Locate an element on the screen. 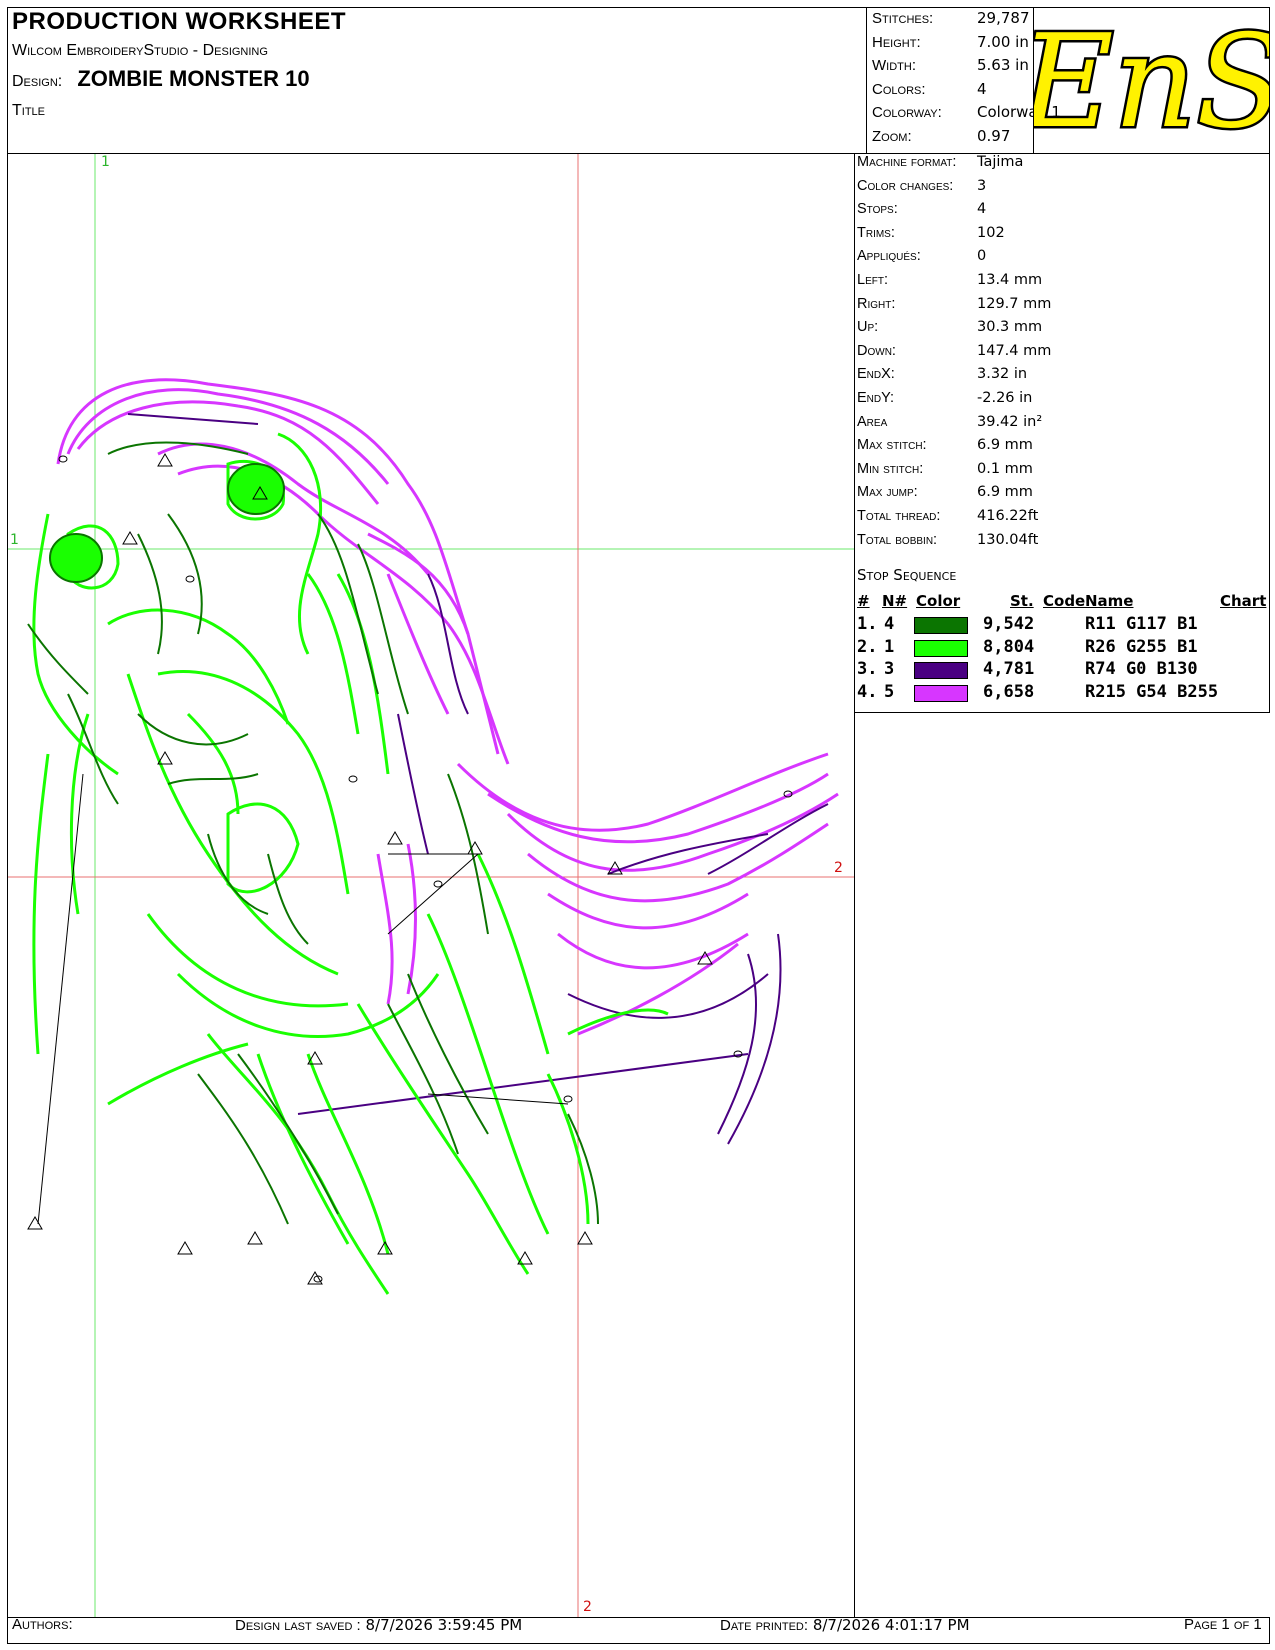 The image size is (1275, 1650). seq-row-stitches: 6,658 is located at coordinates (1009, 691).